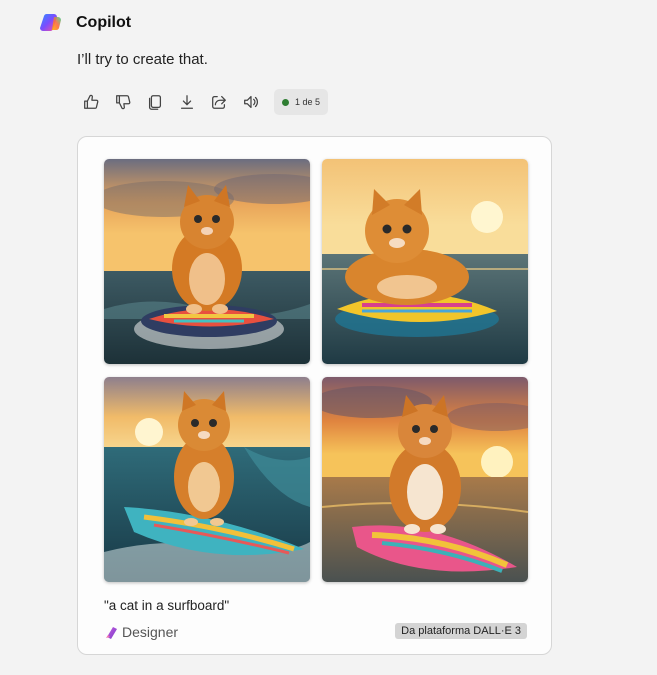 Image resolution: width=657 pixels, height=675 pixels. I want to click on download-icon, so click(187, 102).